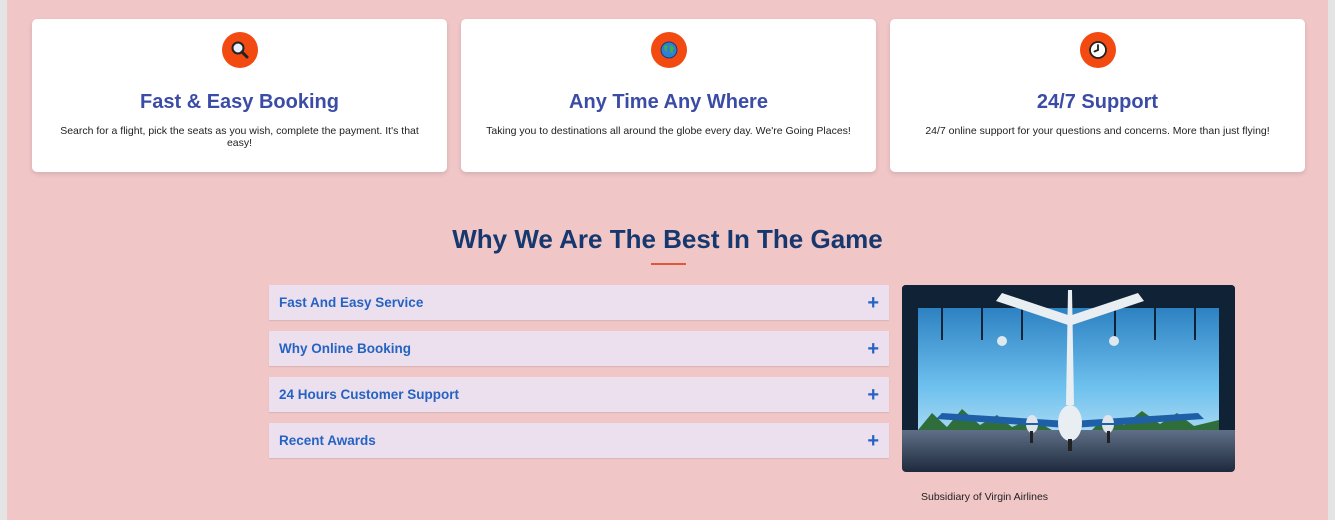  Describe the element at coordinates (579, 302) in the screenshot. I see `accordion-item-fast-easy-service: Fast And Easy Service +` at that location.